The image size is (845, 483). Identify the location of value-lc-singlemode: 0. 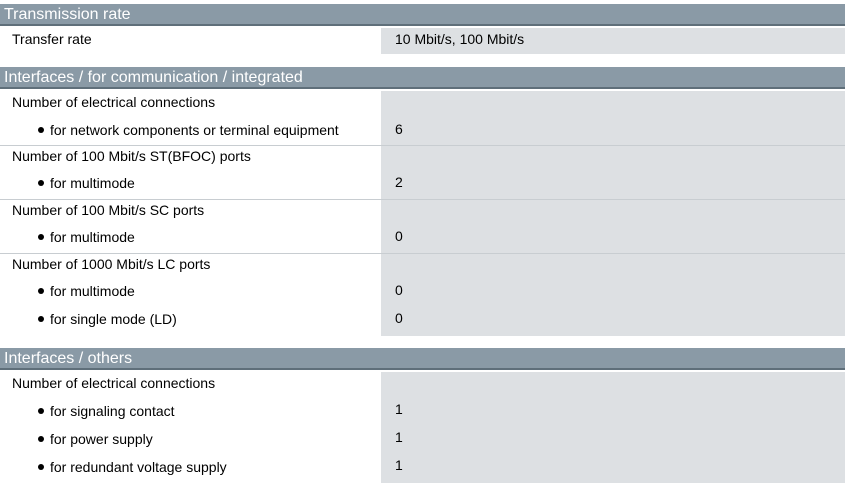
(399, 318).